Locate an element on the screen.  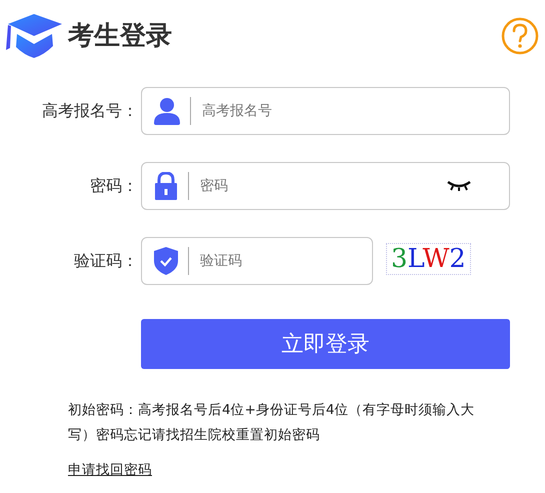
user-icon is located at coordinates (167, 111).